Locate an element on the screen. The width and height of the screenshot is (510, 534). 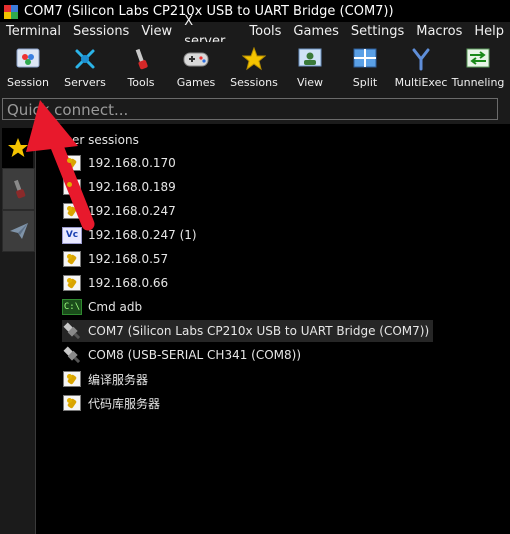
session-button: Session is located at coordinates (28, 68).